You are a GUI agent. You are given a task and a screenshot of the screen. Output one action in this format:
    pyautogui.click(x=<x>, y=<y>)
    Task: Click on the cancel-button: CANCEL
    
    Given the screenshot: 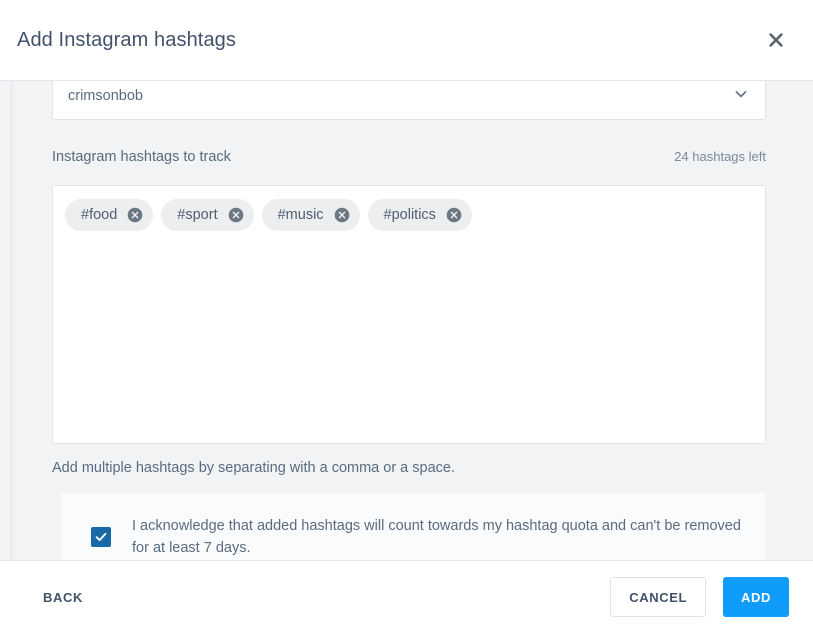 What is the action you would take?
    pyautogui.click(x=658, y=597)
    